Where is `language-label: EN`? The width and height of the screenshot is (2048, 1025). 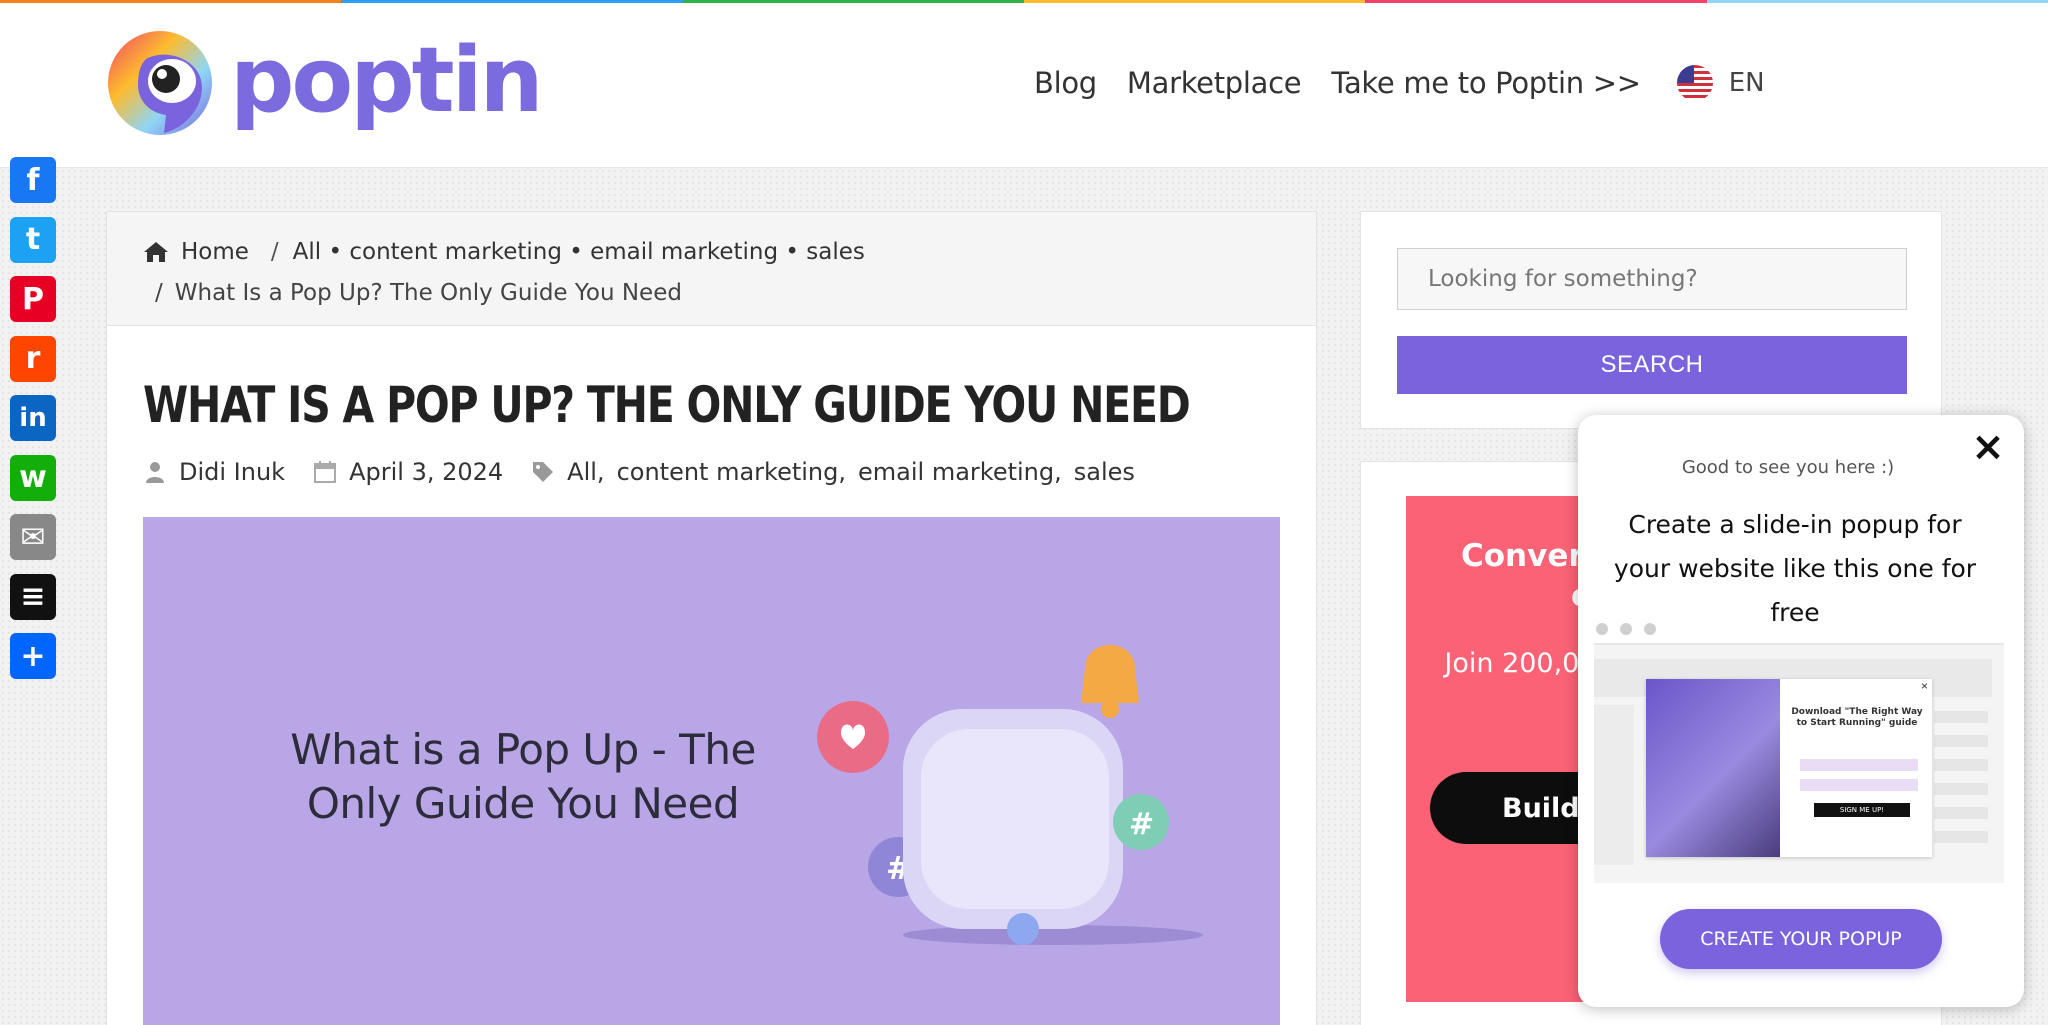
language-label: EN is located at coordinates (1746, 83).